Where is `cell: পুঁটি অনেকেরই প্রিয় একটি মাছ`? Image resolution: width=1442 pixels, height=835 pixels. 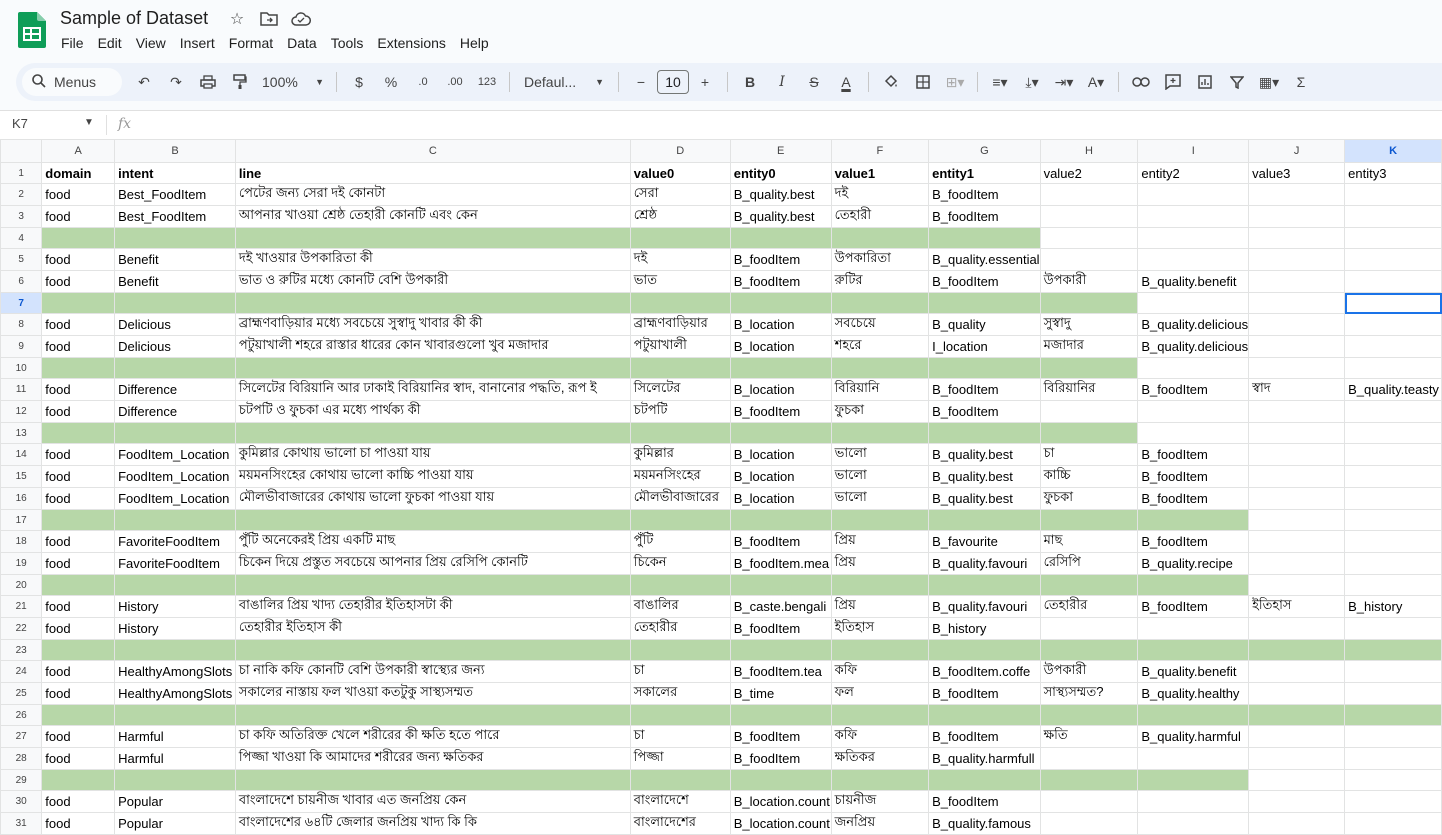 cell: পুঁটি অনেকেরই প্রিয় একটি মাছ is located at coordinates (432, 541).